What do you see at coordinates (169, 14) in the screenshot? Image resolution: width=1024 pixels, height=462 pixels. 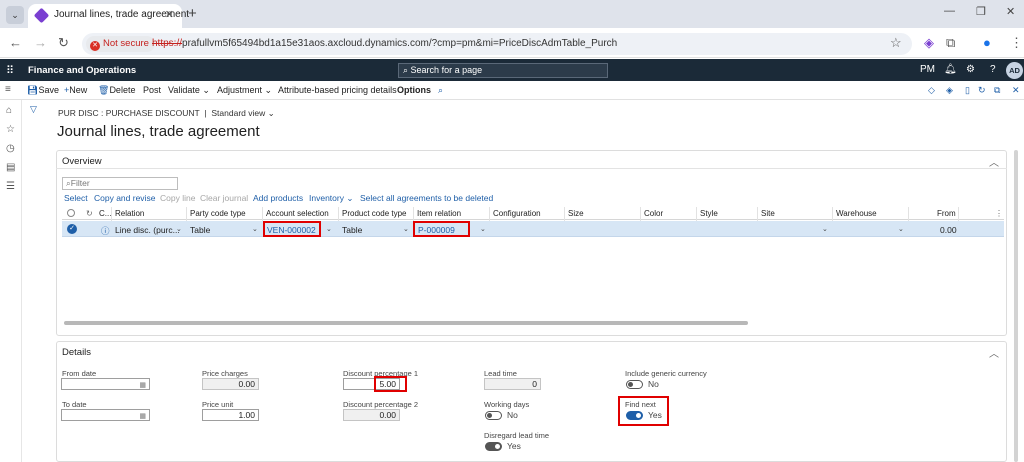 I see `close-tab-icon: ✕` at bounding box center [169, 14].